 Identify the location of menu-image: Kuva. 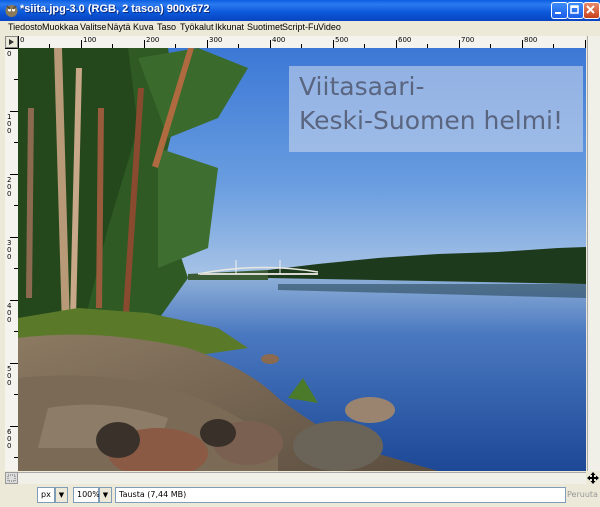
(143, 27).